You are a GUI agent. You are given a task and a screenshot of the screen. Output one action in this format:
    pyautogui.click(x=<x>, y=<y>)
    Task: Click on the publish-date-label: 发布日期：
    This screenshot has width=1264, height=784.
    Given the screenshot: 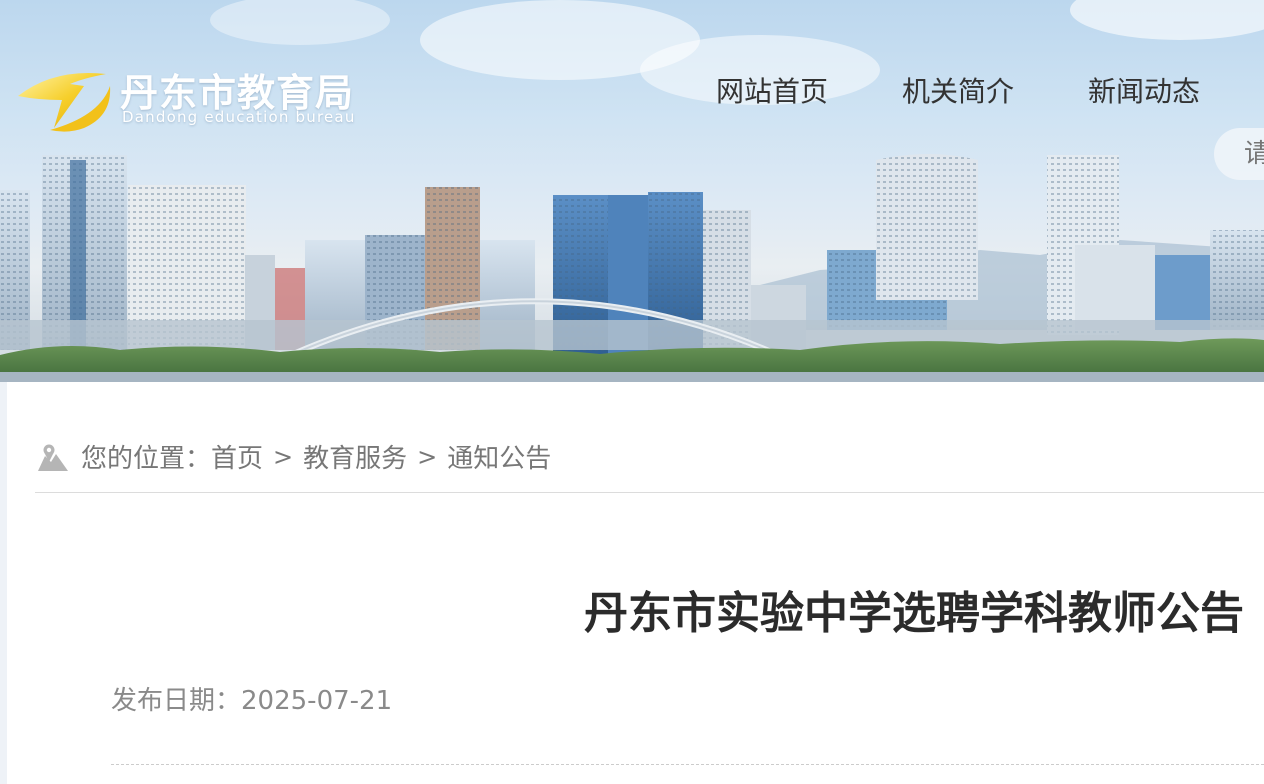 What is the action you would take?
    pyautogui.click(x=176, y=701)
    